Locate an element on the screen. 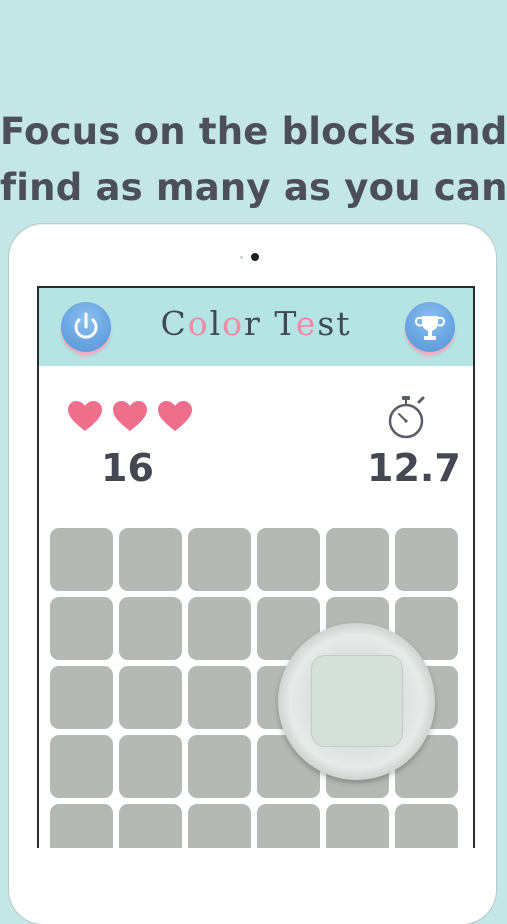 Image resolution: width=507 pixels, height=924 pixels. leaderboard-button is located at coordinates (430, 327).